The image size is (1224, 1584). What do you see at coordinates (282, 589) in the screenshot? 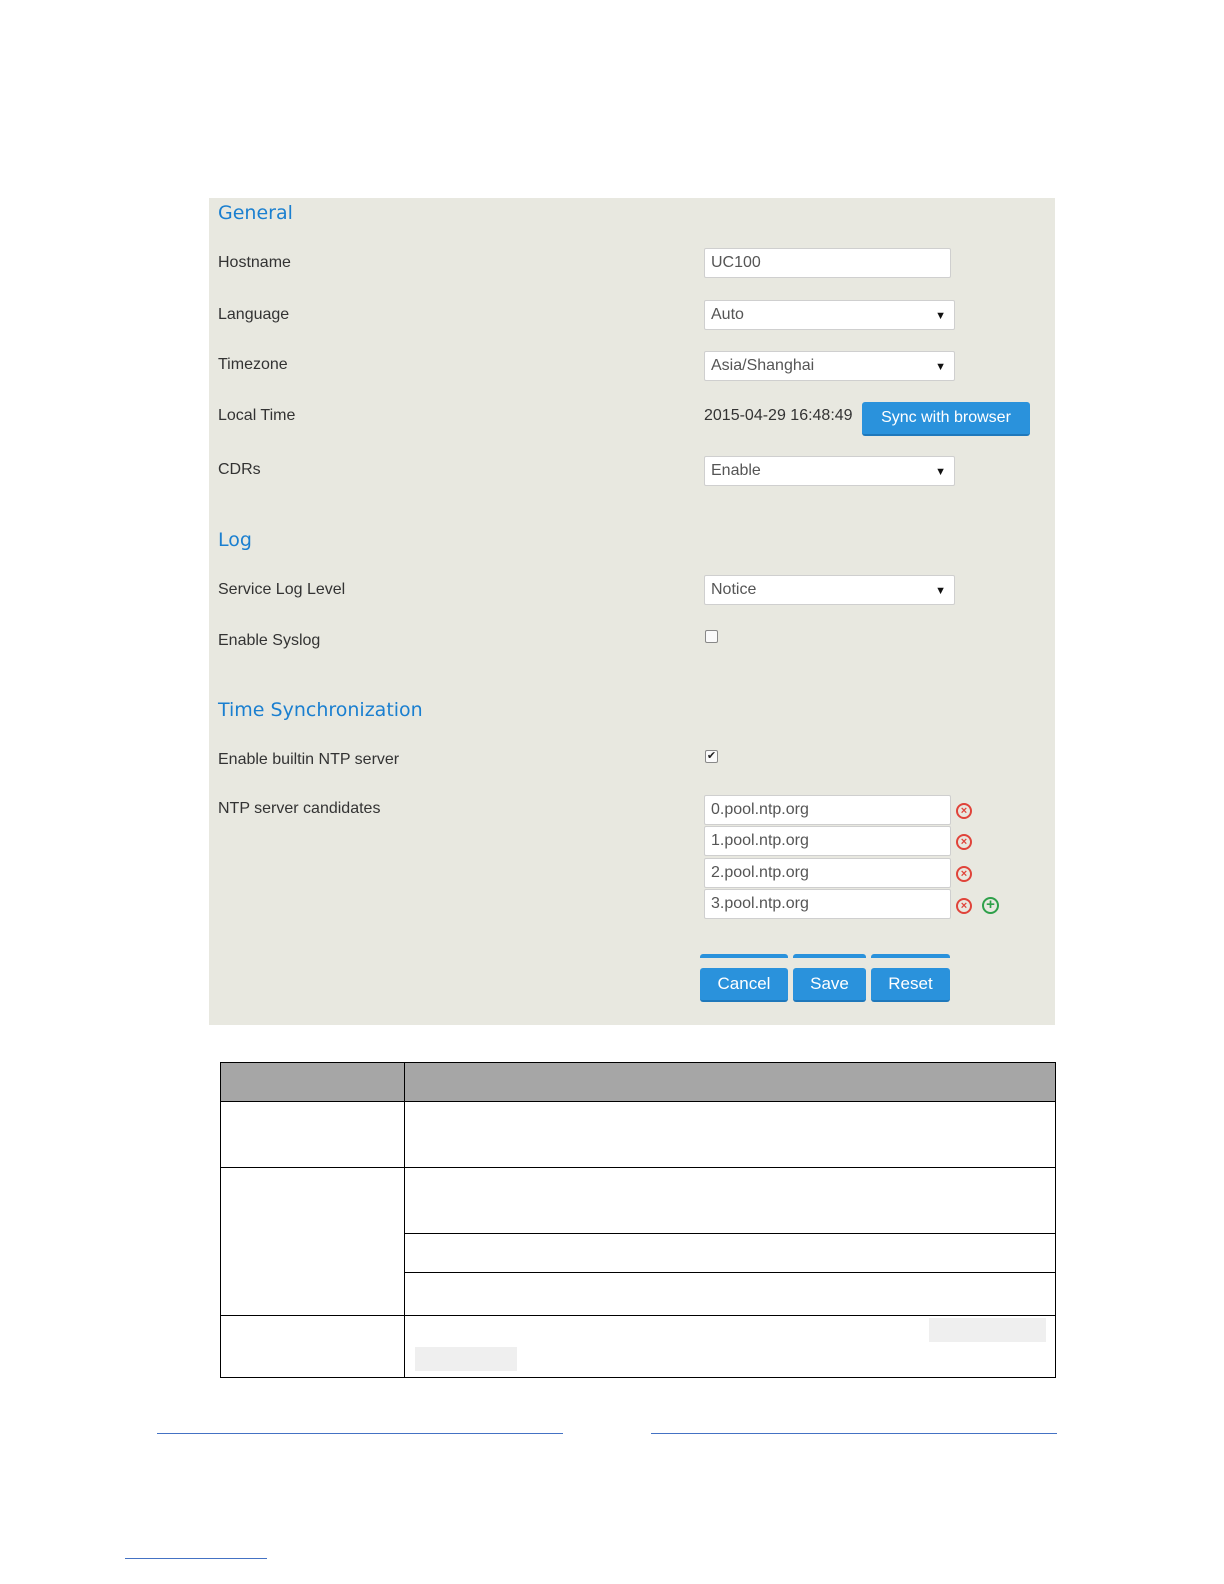
I see `service-log-level-label: Service Log Level` at bounding box center [282, 589].